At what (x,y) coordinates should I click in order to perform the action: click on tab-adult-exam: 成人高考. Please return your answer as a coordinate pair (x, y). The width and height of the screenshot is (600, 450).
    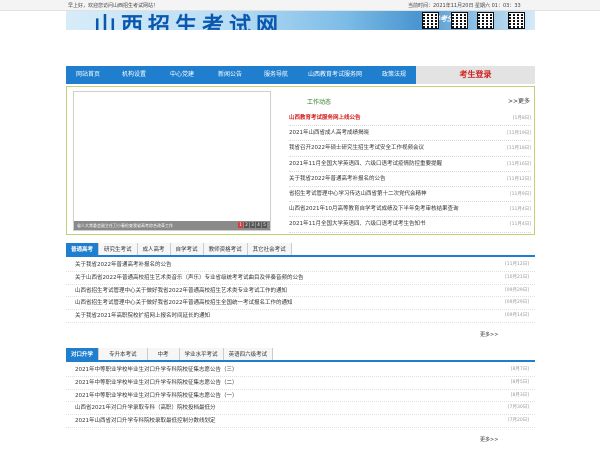
    Looking at the image, I should click on (154, 249).